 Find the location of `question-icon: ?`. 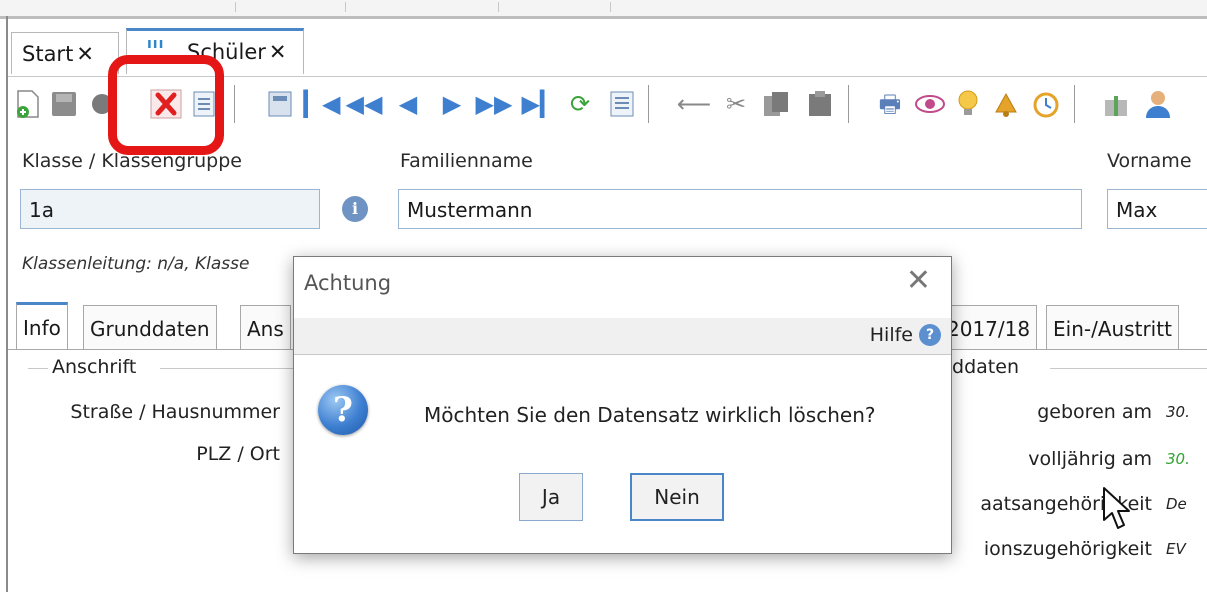

question-icon: ? is located at coordinates (343, 410).